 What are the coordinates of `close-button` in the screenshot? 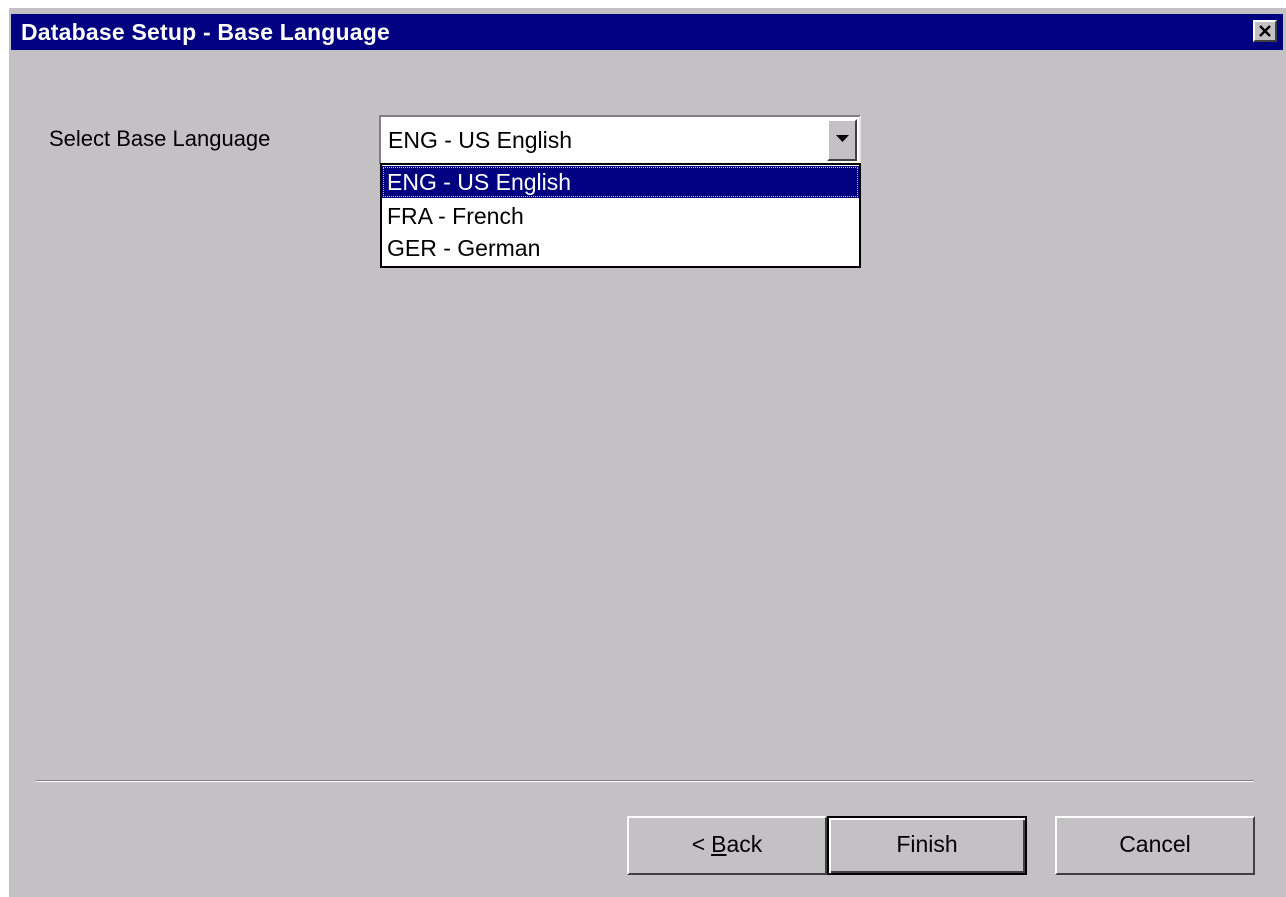 It's located at (1265, 31).